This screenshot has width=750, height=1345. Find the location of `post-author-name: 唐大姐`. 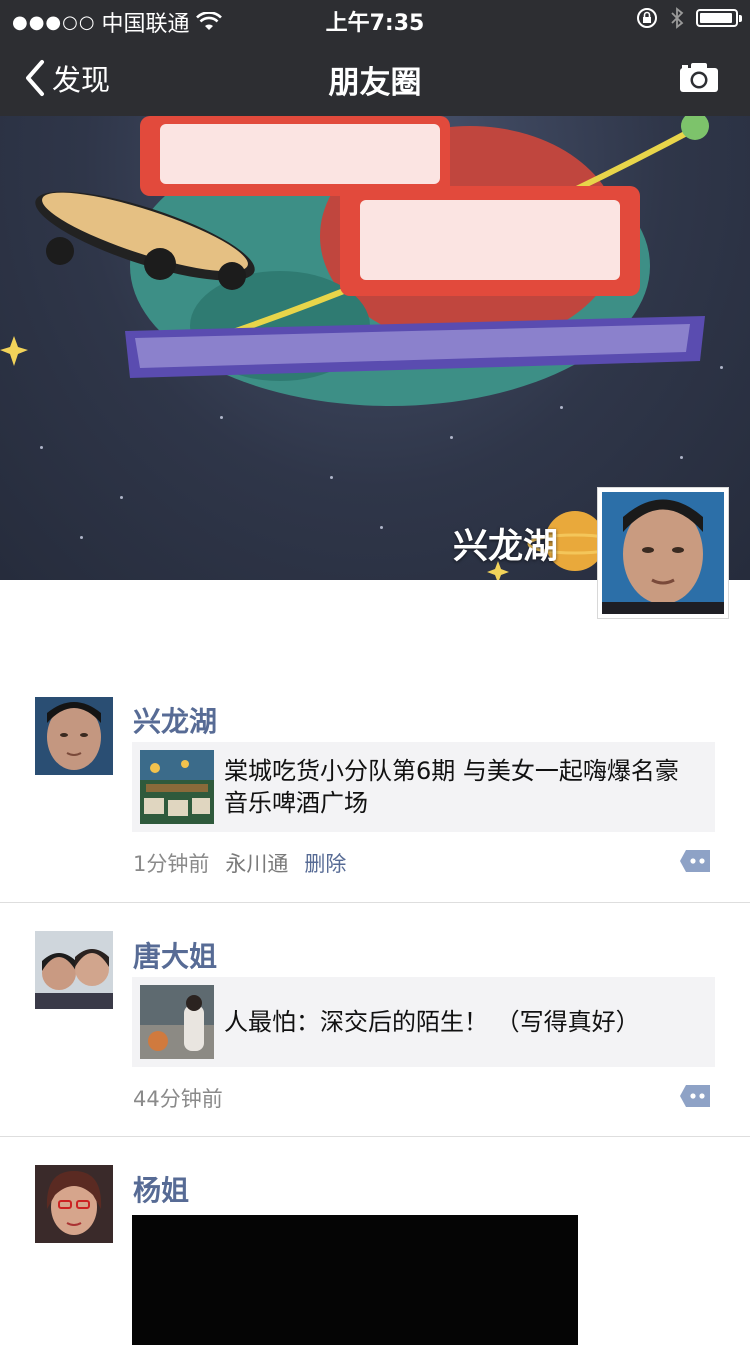

post-author-name: 唐大姐 is located at coordinates (175, 955).